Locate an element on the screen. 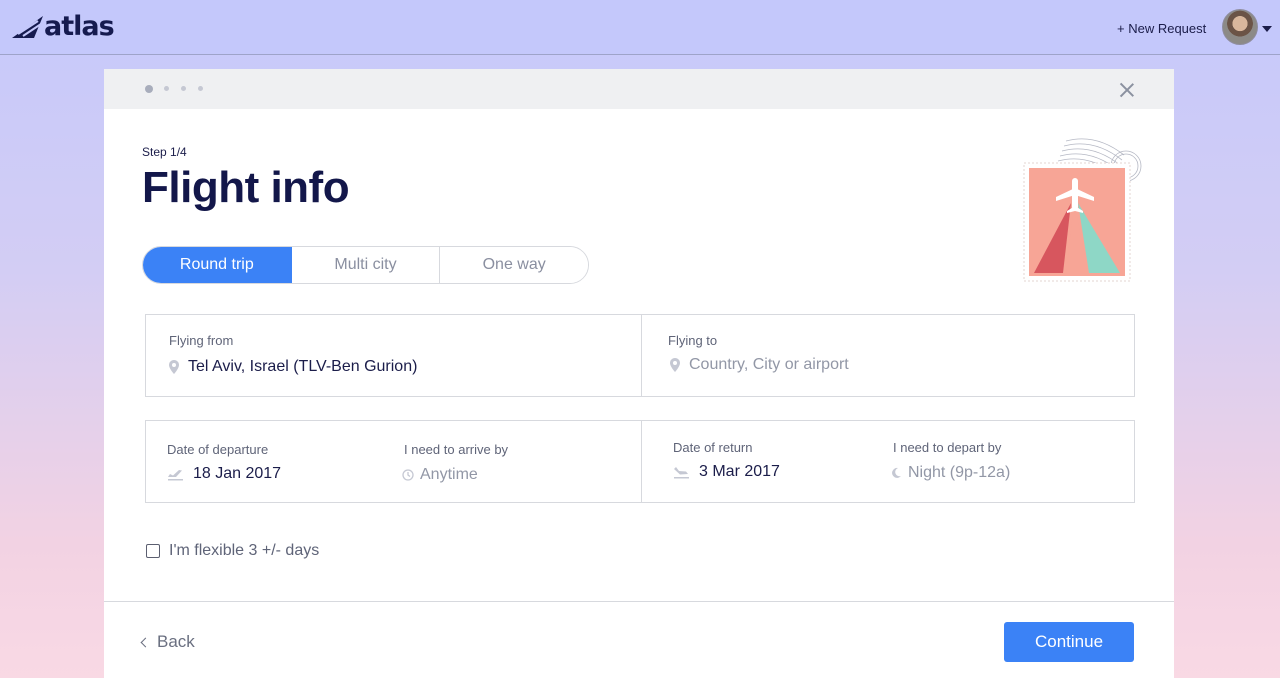 The height and width of the screenshot is (678, 1280). return-date-label: Date of return is located at coordinates (713, 447).